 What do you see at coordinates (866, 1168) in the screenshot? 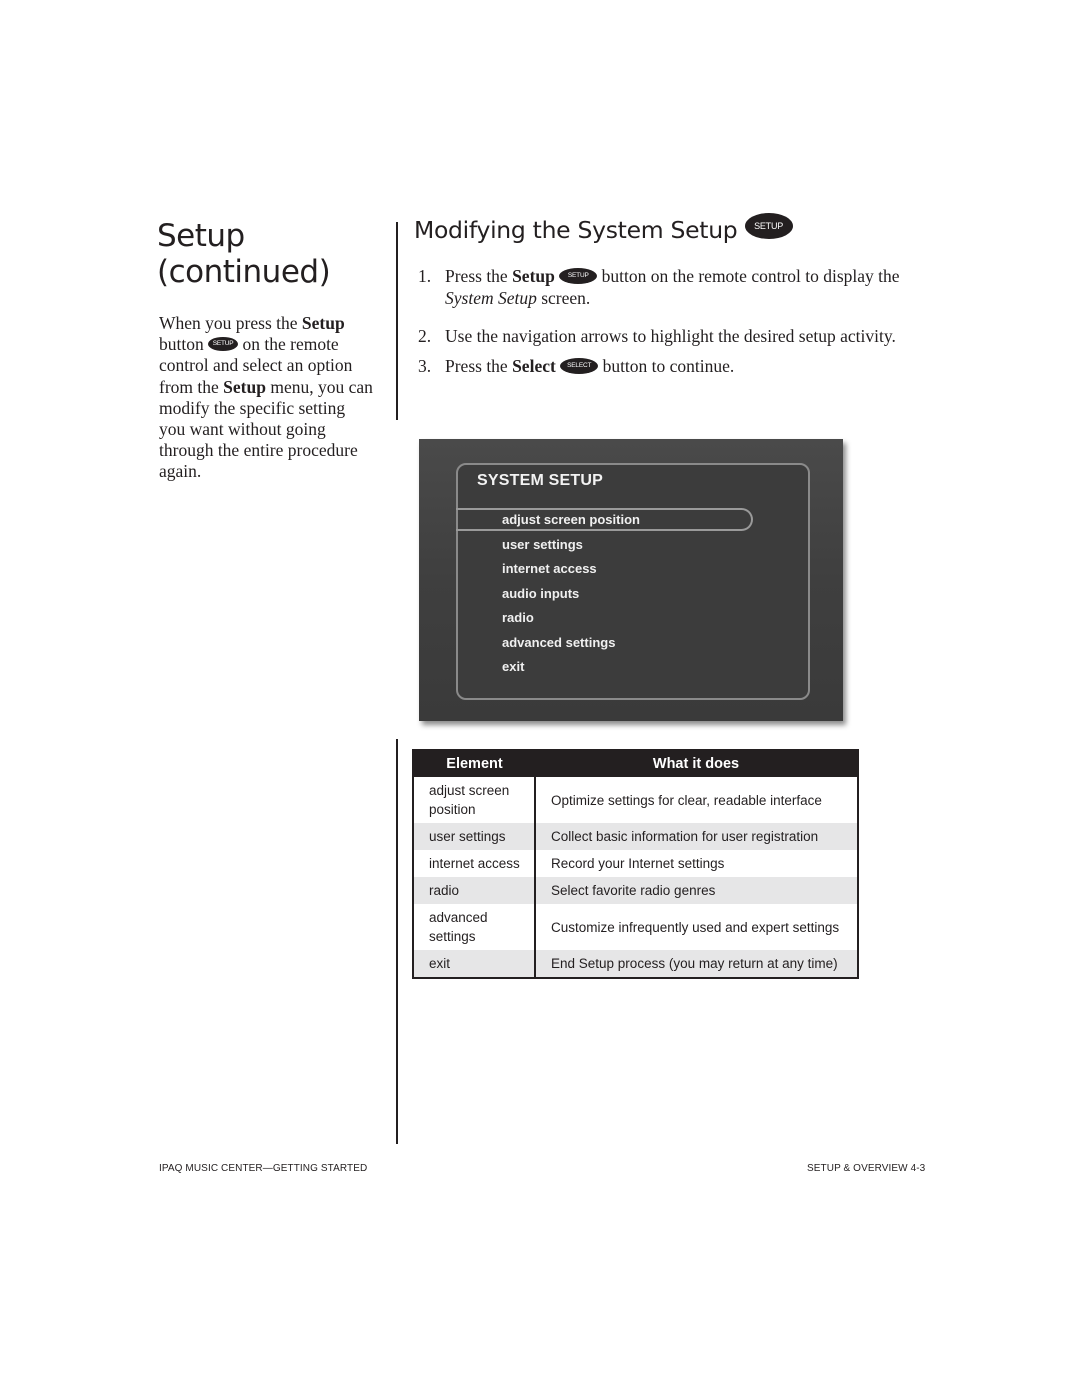
I see `footer-page-number: Setup & Overview 4-3` at bounding box center [866, 1168].